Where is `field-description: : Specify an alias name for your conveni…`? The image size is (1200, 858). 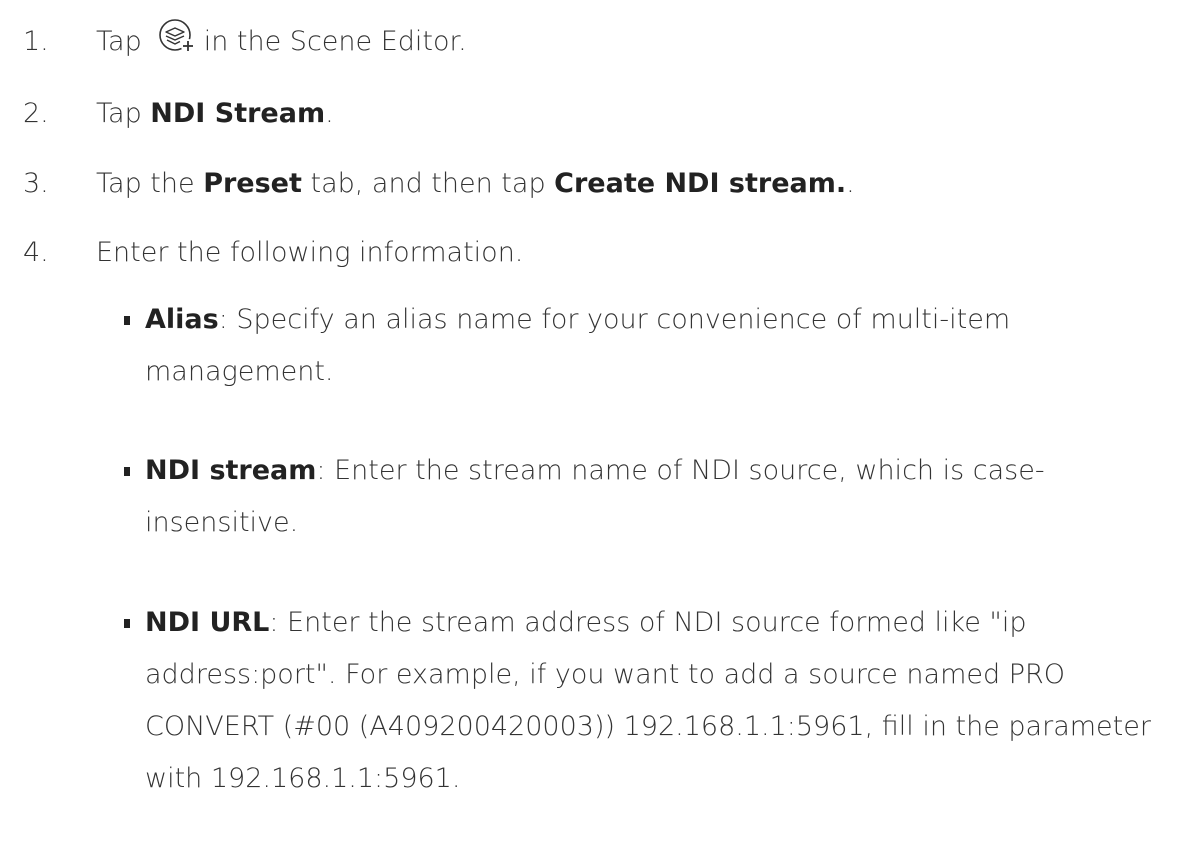 field-description: : Specify an alias name for your conveni… is located at coordinates (578, 345).